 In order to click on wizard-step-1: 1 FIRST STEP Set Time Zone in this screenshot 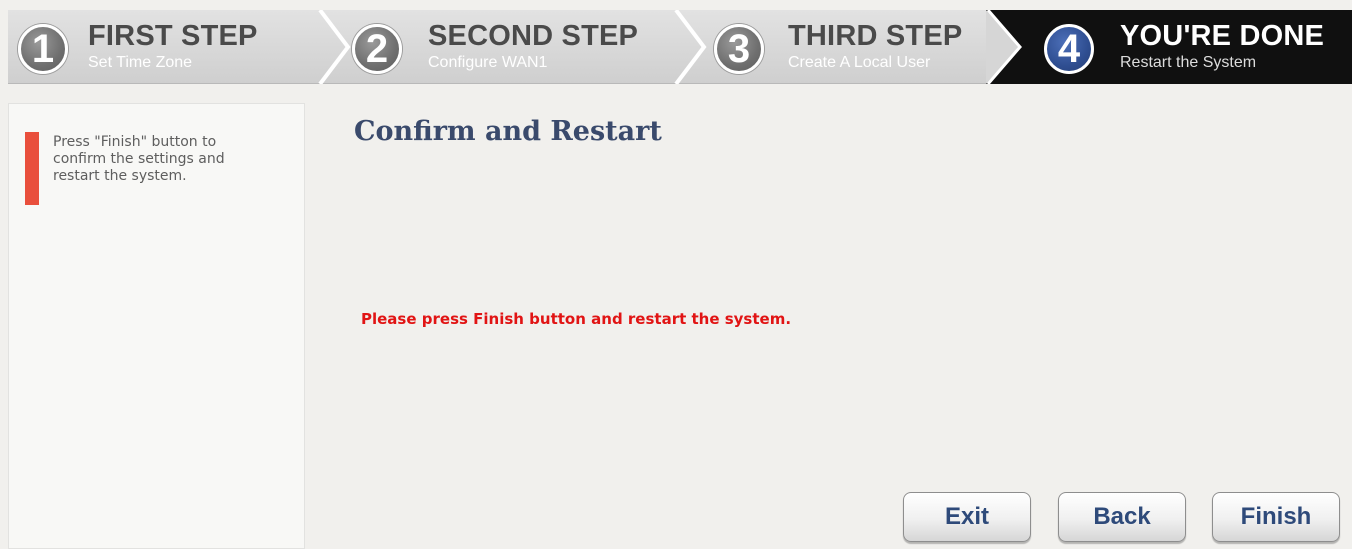, I will do `click(174, 47)`.